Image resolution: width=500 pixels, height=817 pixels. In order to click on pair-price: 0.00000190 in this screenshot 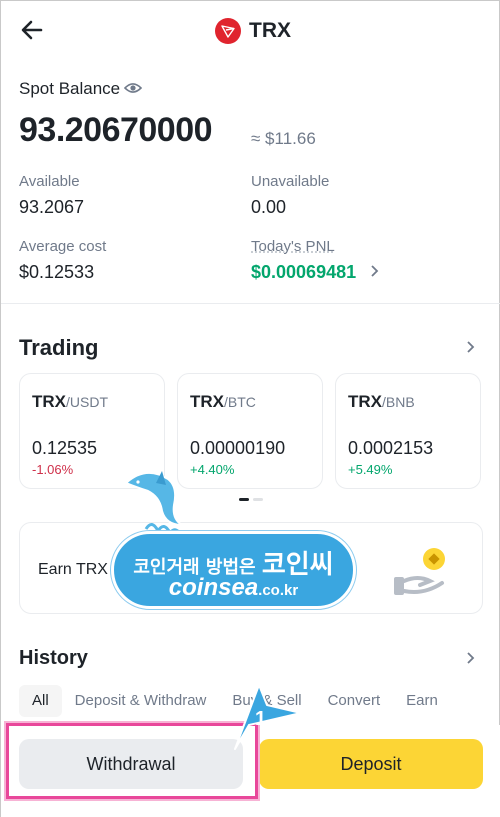, I will do `click(238, 448)`.